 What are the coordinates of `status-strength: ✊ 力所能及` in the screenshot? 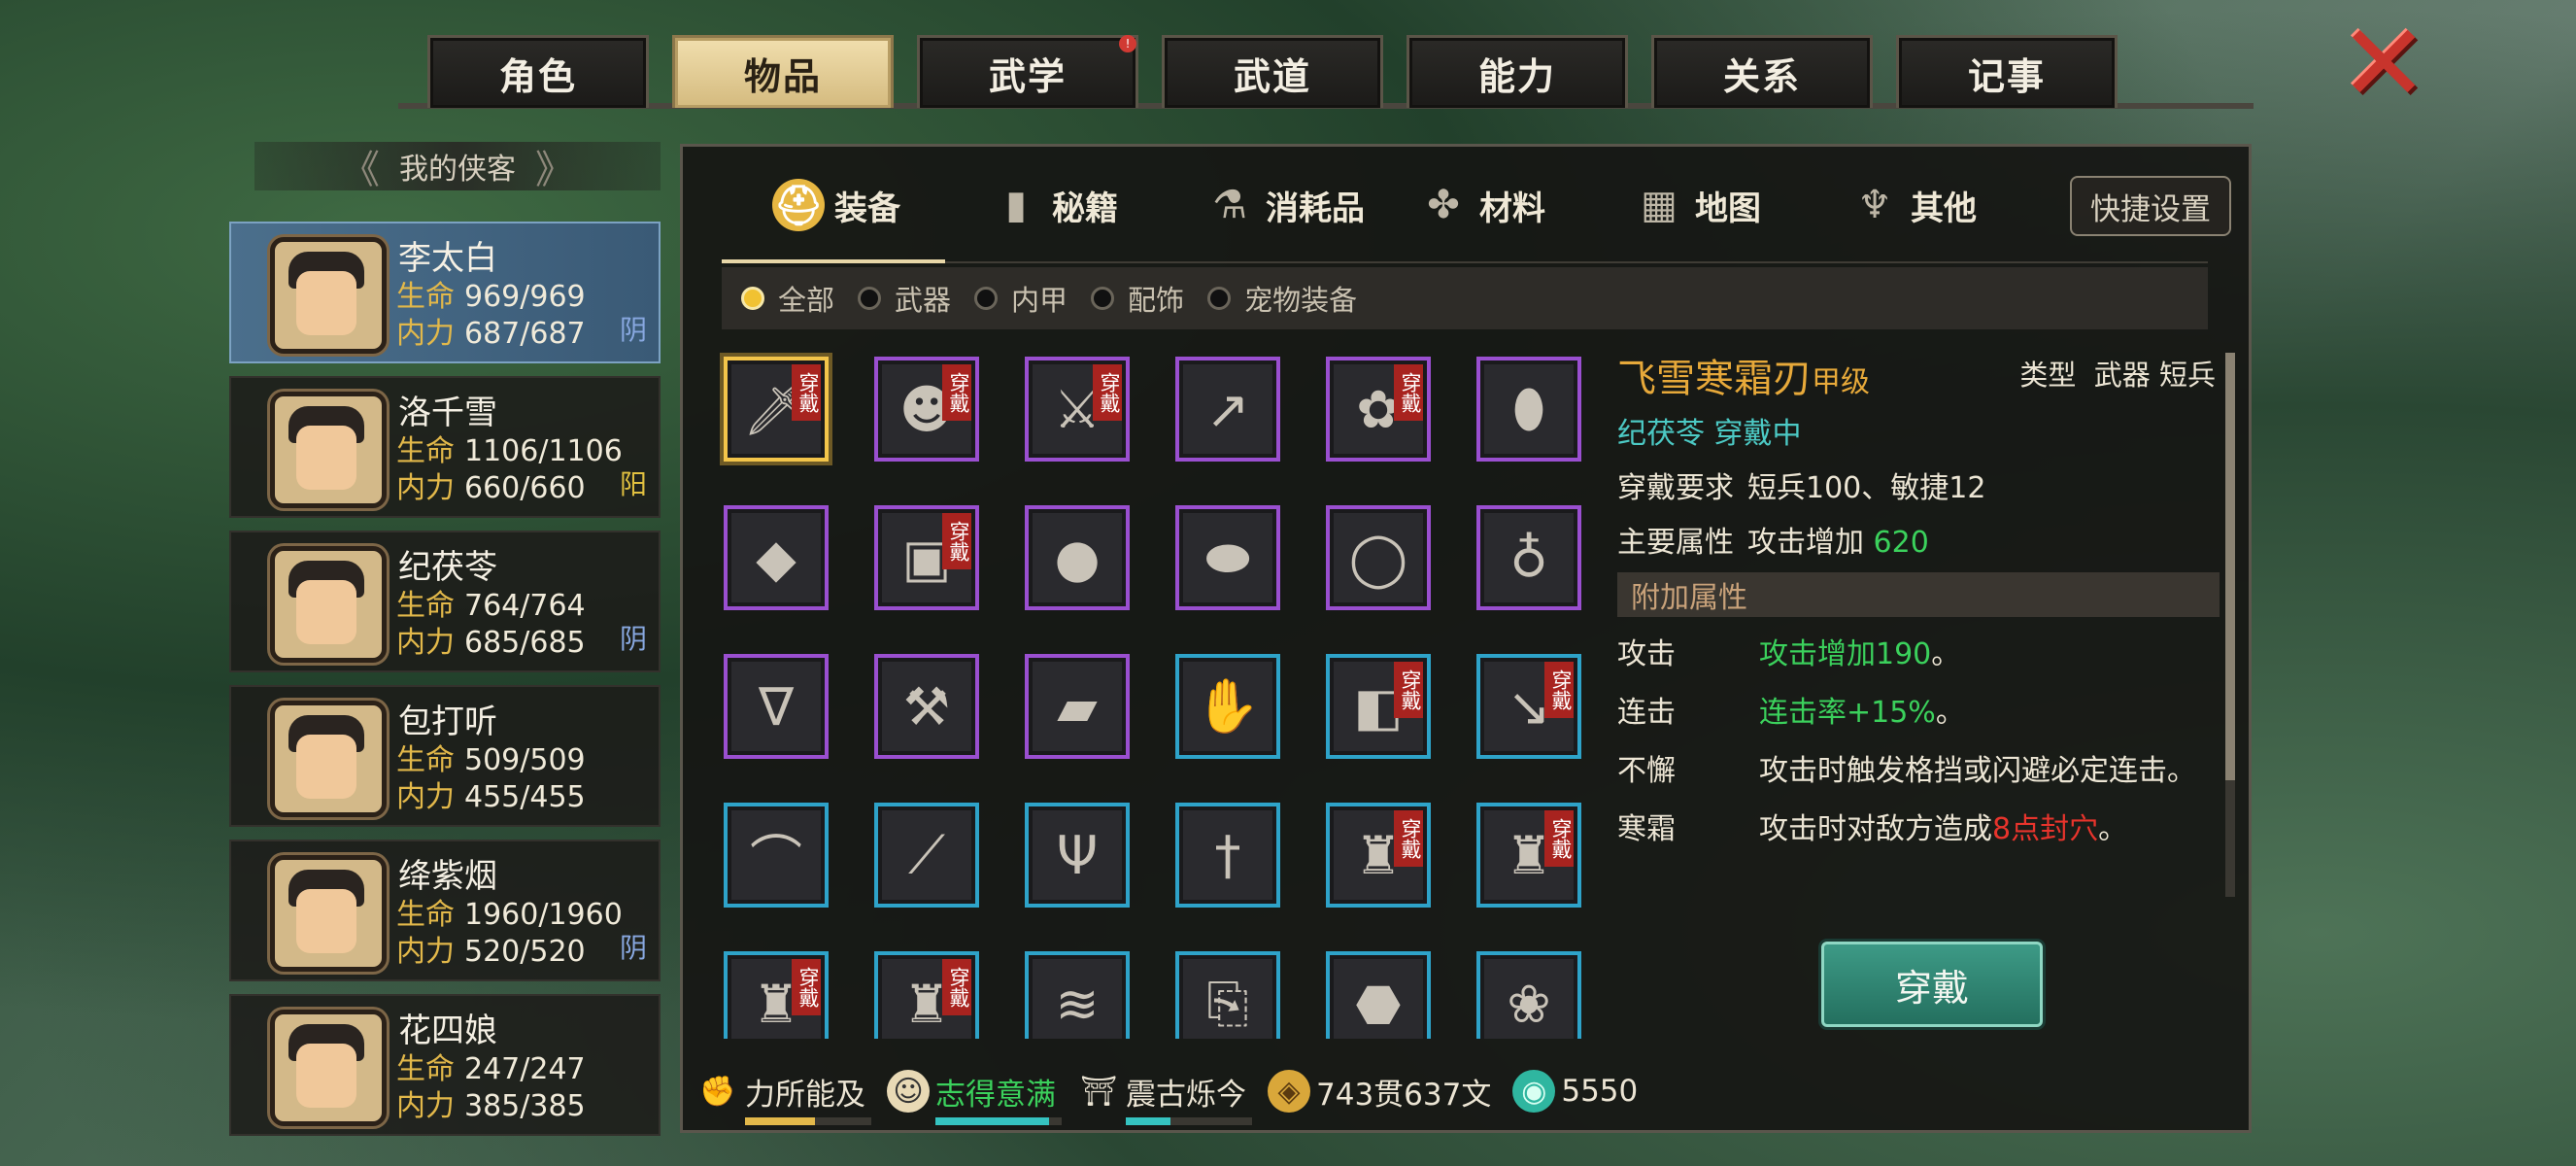 It's located at (783, 1097).